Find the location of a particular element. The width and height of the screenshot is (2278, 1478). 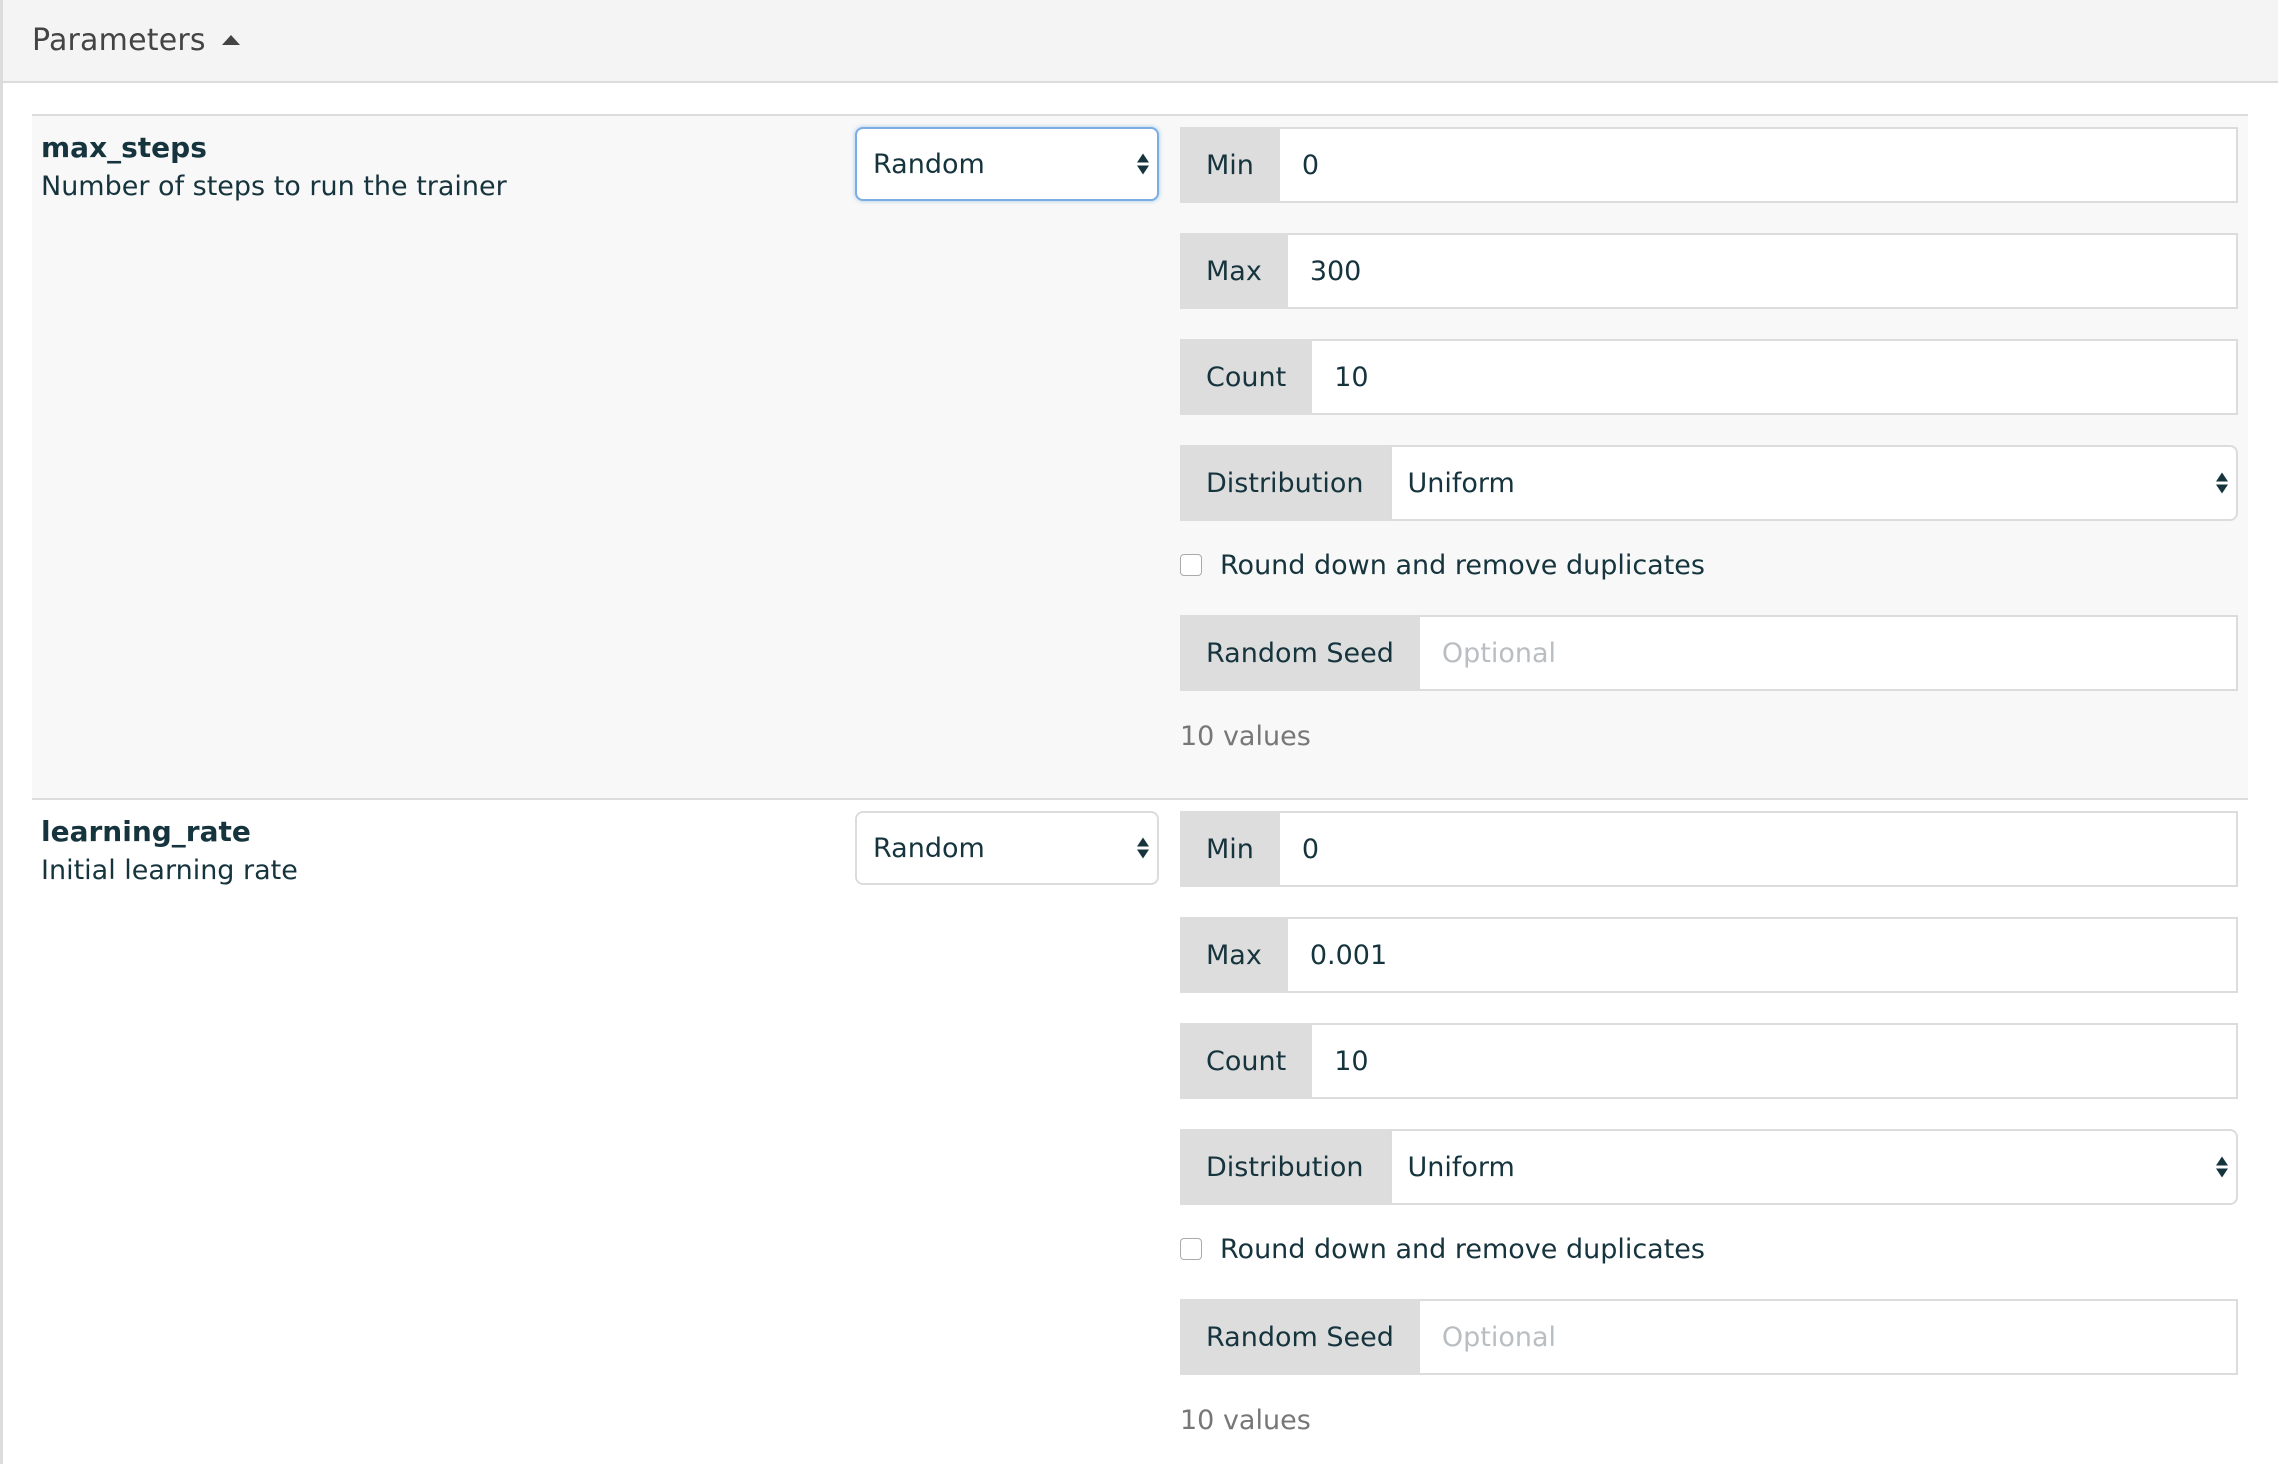

parameters-title: Parameters is located at coordinates (119, 40).